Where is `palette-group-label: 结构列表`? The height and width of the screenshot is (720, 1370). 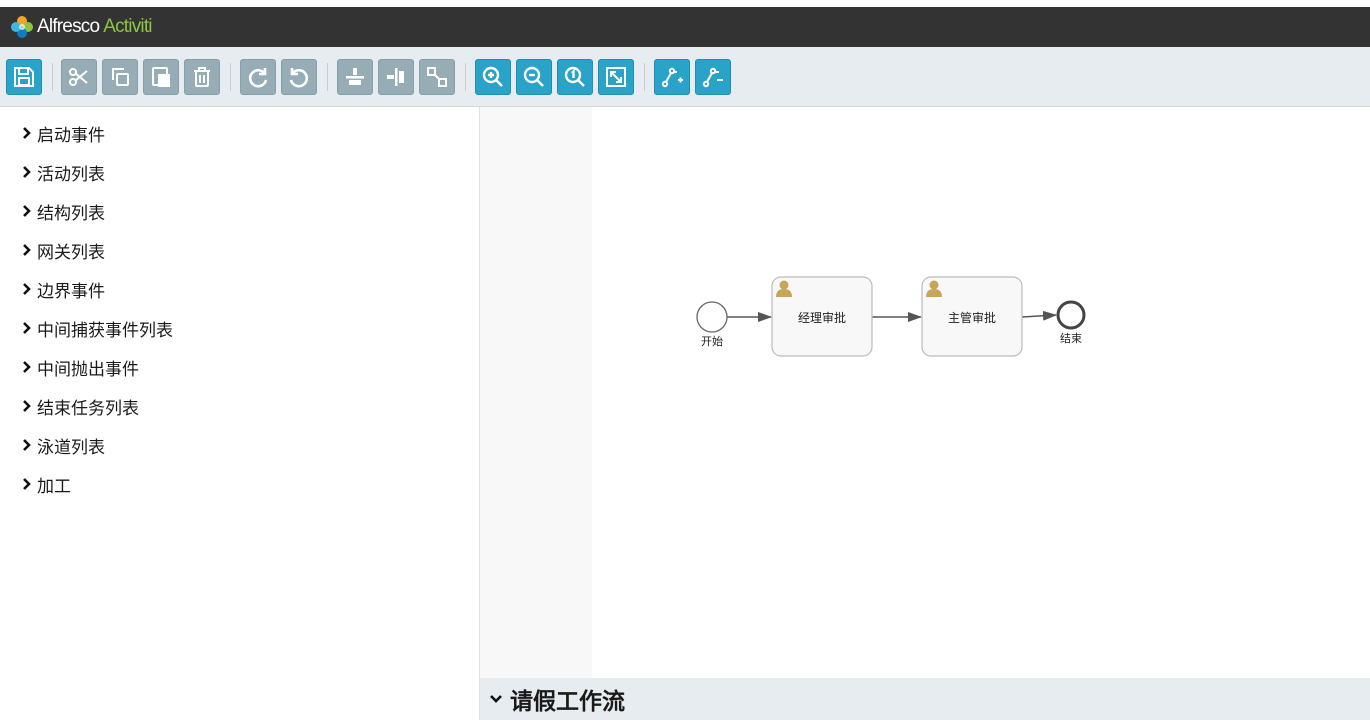 palette-group-label: 结构列表 is located at coordinates (71, 213).